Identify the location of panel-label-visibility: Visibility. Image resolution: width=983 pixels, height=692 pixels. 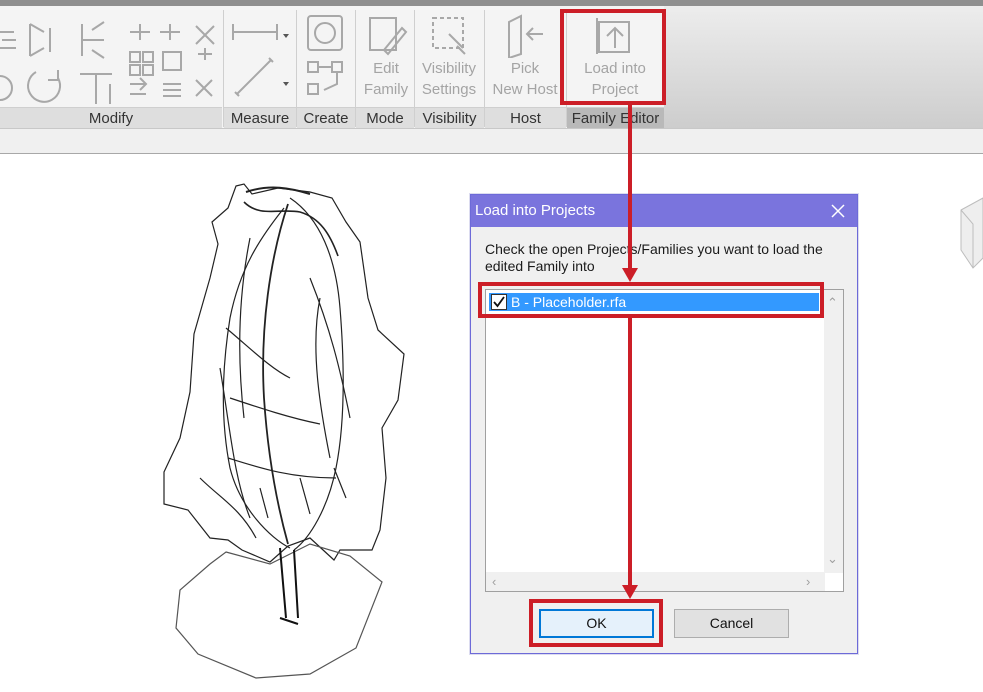
(449, 117).